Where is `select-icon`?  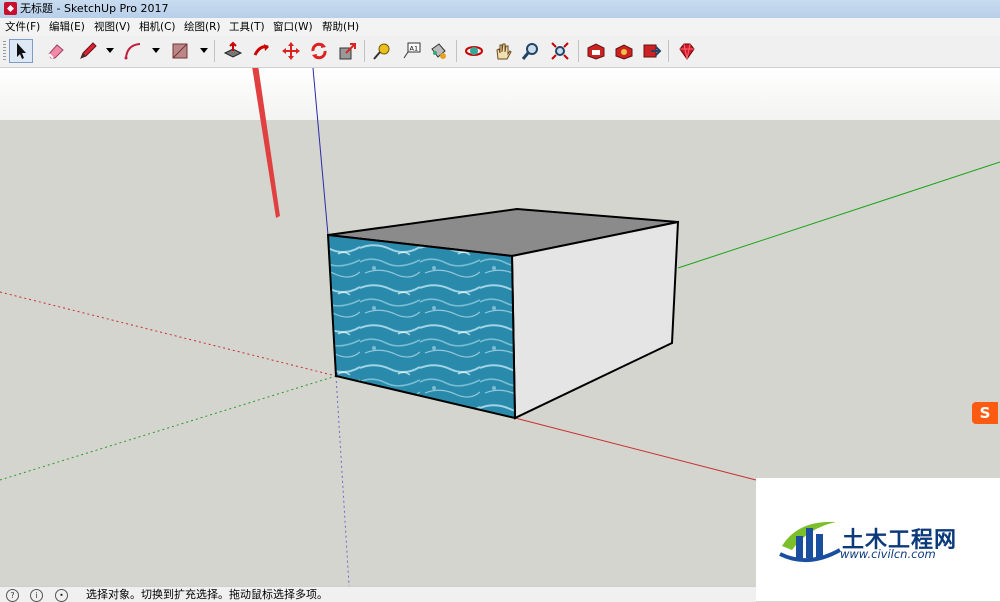
select-icon is located at coordinates (21, 51).